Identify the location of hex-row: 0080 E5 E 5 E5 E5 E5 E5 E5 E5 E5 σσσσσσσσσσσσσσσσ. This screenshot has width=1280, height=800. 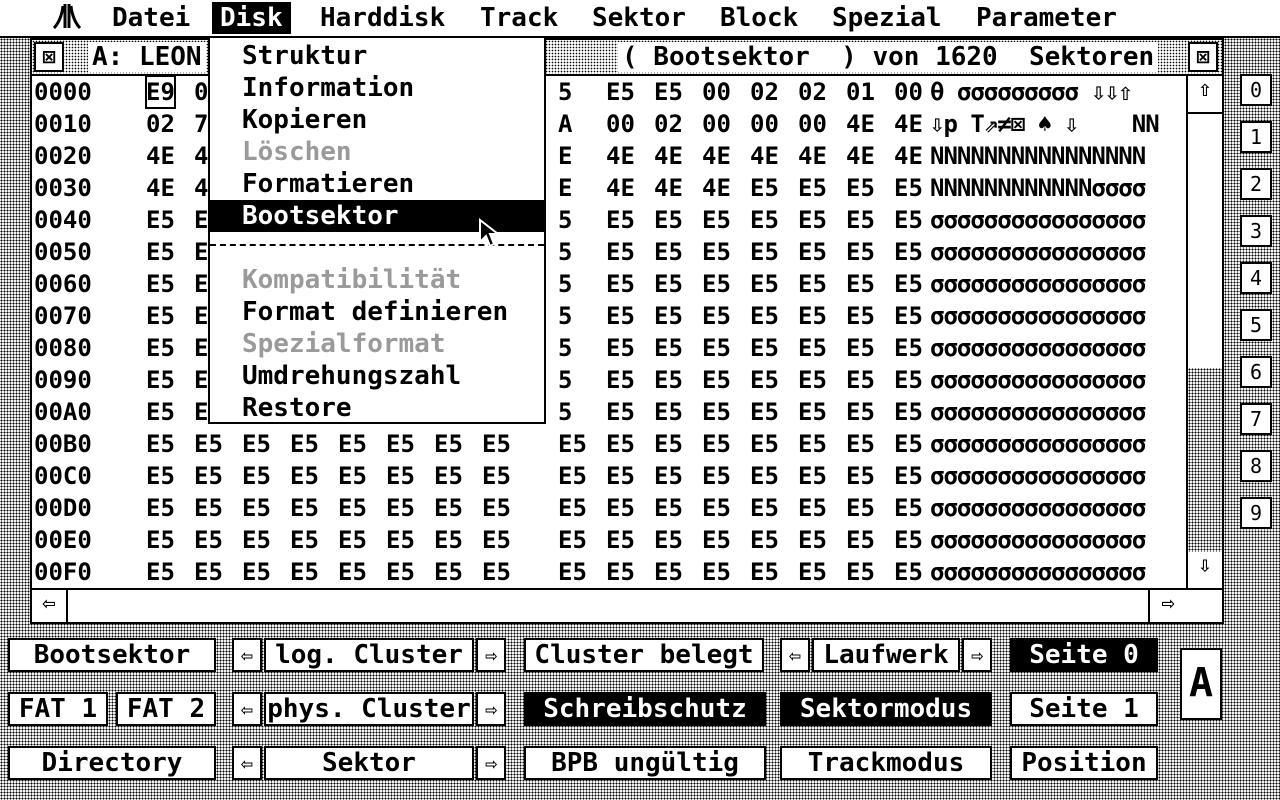
(608, 348).